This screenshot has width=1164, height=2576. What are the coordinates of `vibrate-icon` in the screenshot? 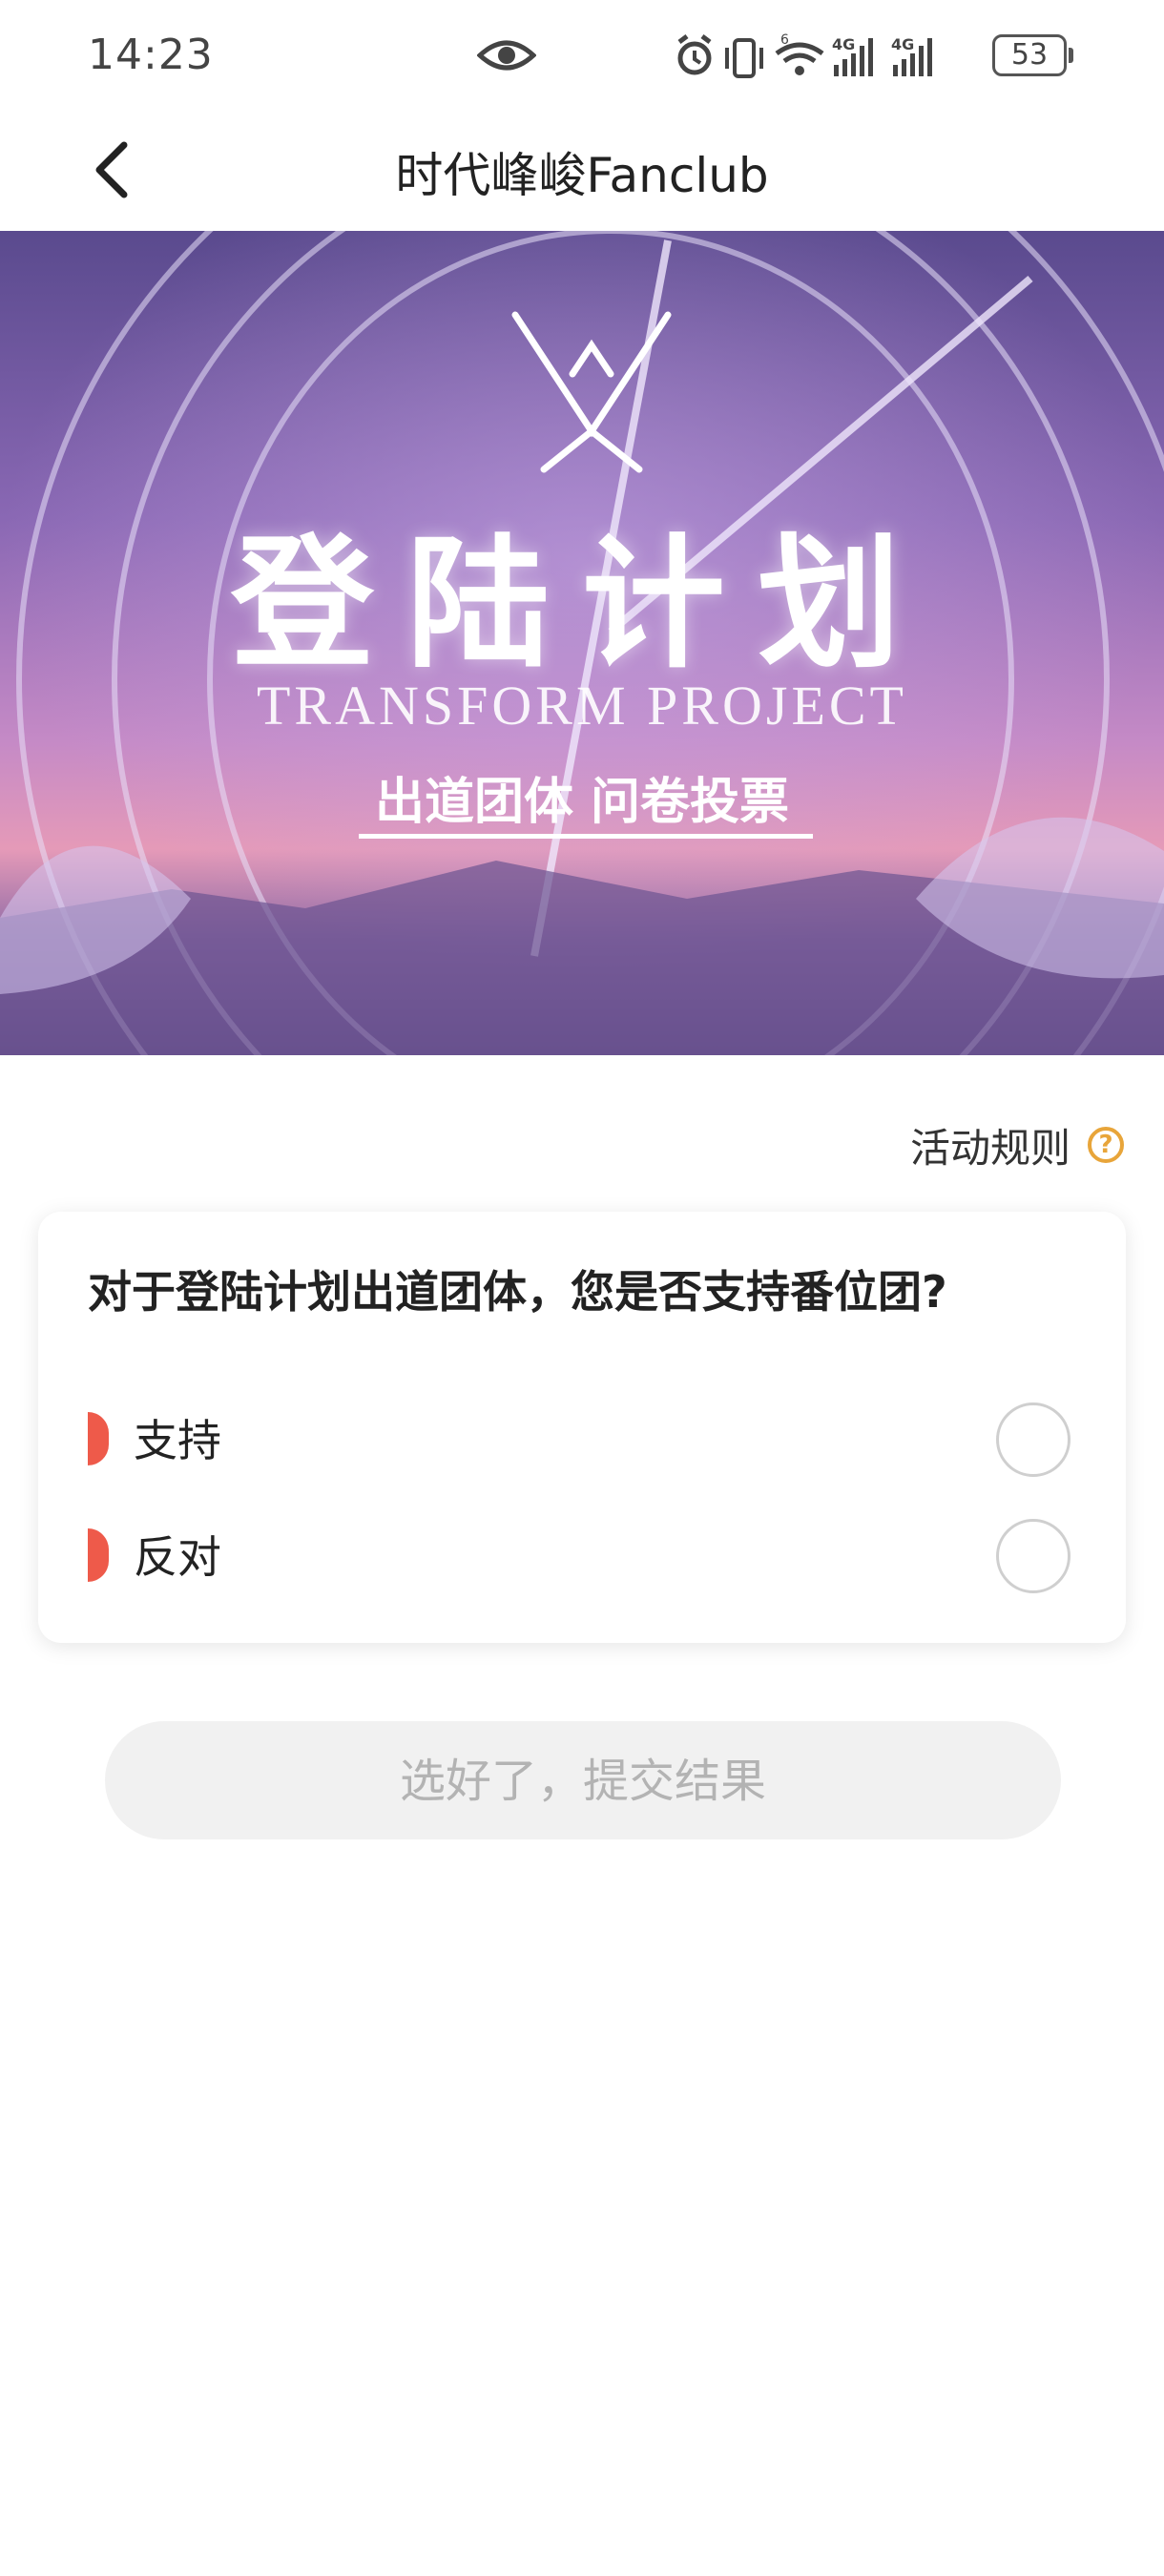 It's located at (744, 58).